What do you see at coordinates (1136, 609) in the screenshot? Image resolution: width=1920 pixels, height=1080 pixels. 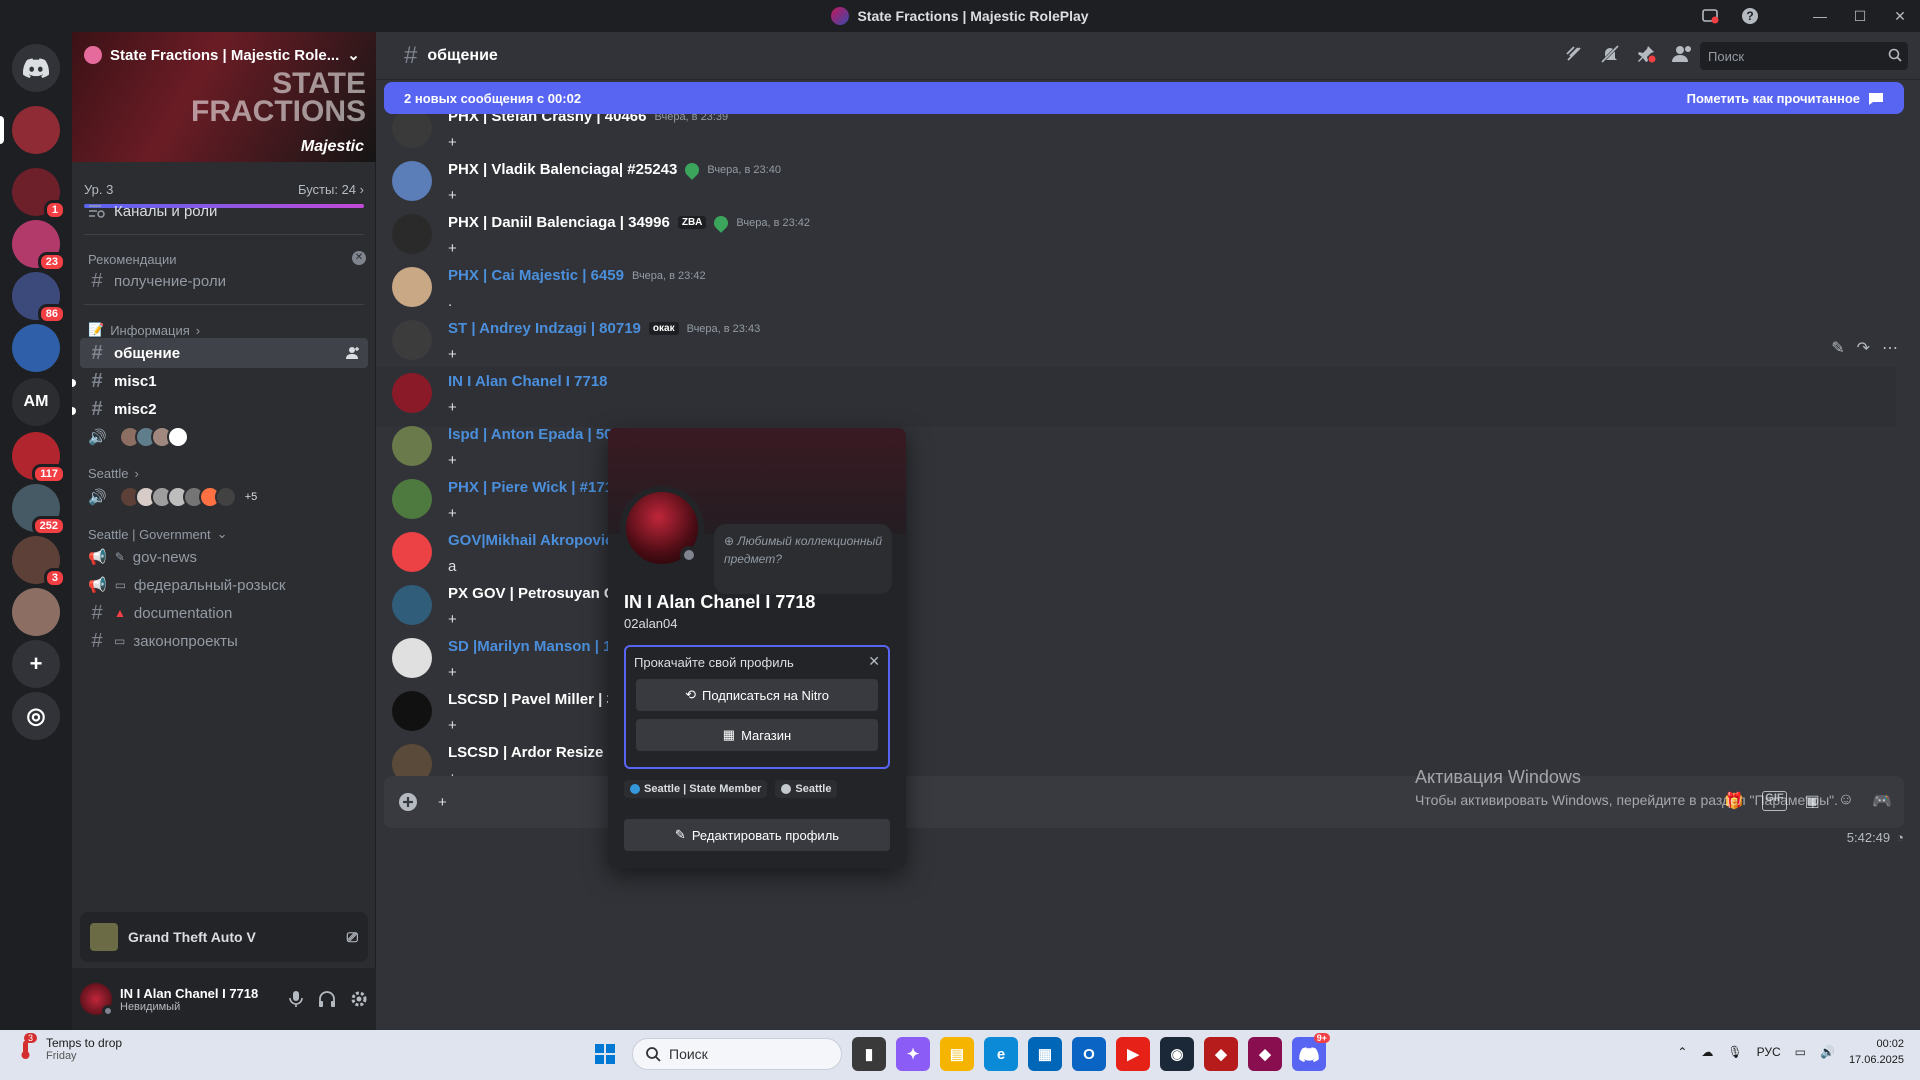 I see `message-item: PX GOV | Petrosuyan Cl +` at bounding box center [1136, 609].